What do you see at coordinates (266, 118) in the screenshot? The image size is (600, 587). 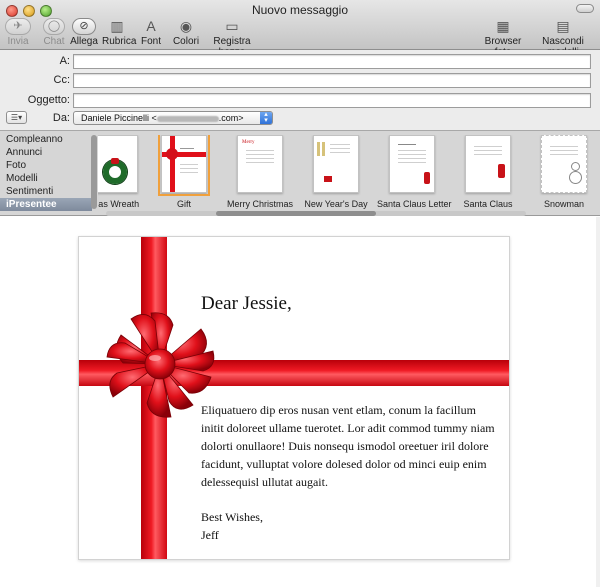 I see `updown-arrows-icon: ▴ ▾` at bounding box center [266, 118].